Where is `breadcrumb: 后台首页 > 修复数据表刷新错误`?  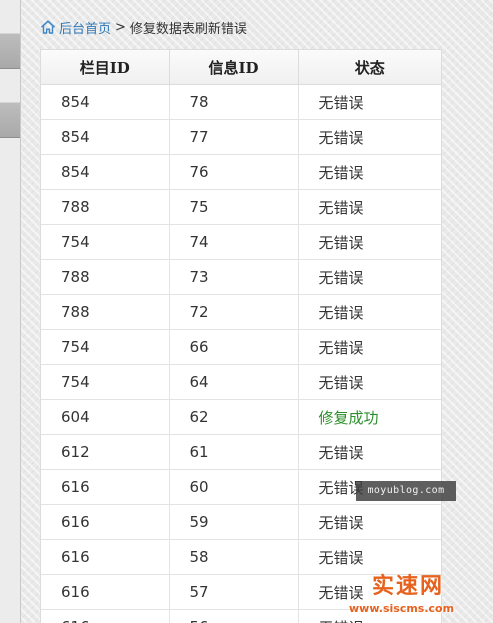 breadcrumb: 后台首页 > 修复数据表刷新错误 is located at coordinates (143, 27).